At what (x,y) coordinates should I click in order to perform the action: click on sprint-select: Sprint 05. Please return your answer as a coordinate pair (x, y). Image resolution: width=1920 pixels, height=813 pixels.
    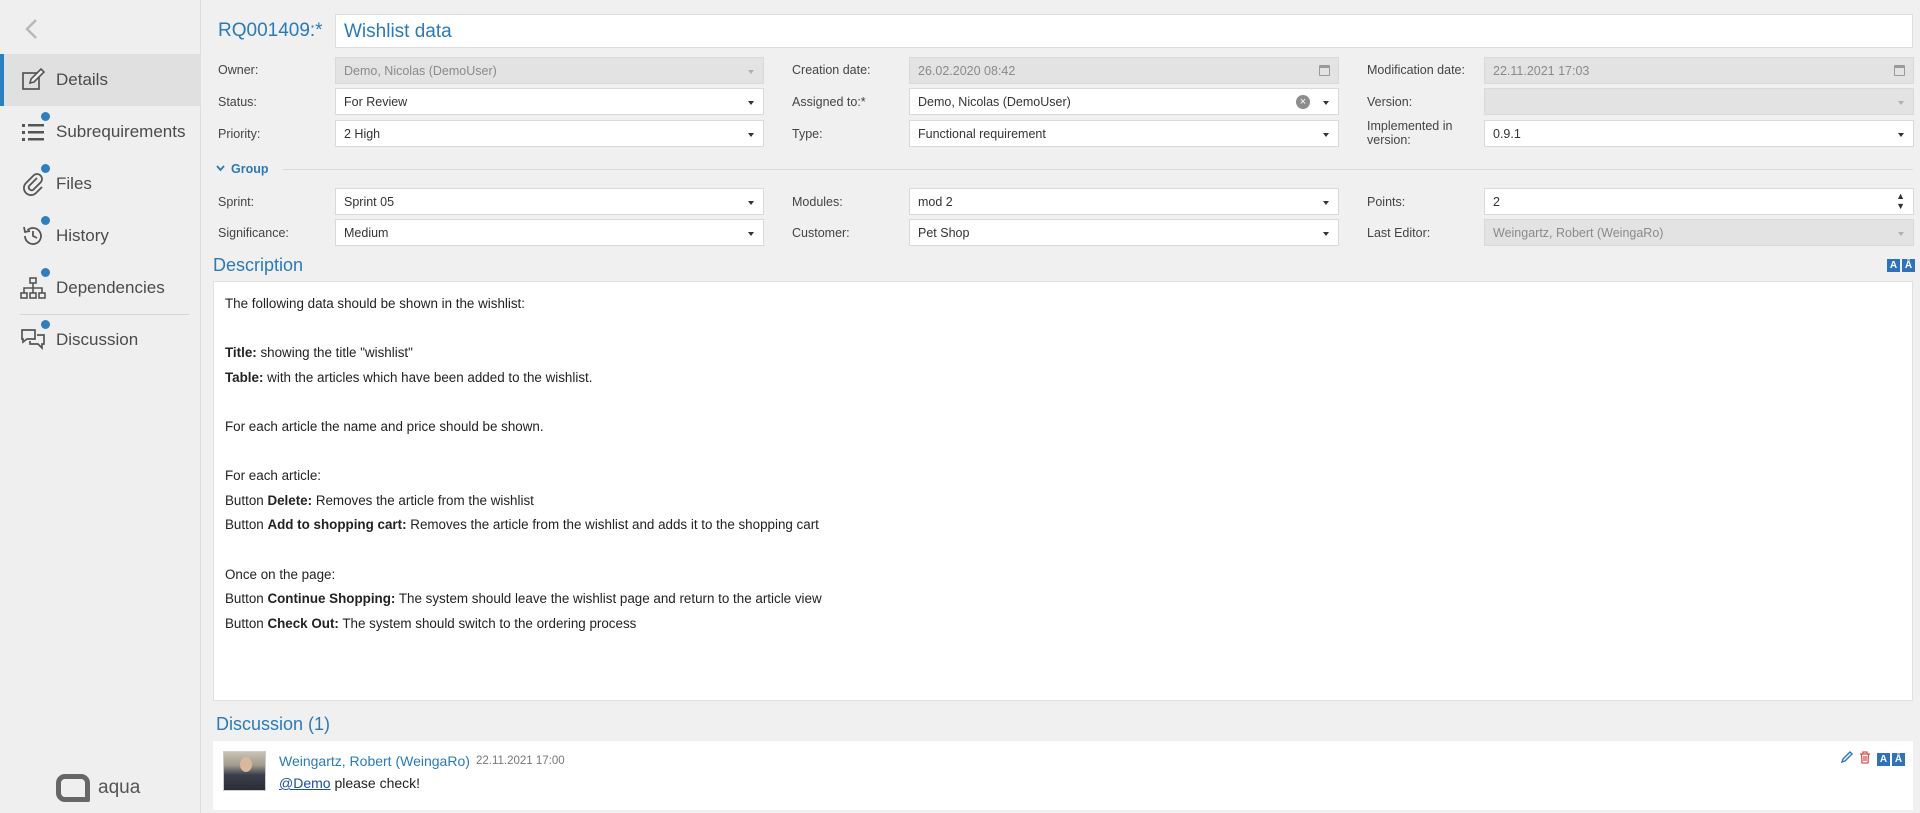
    Looking at the image, I should click on (549, 201).